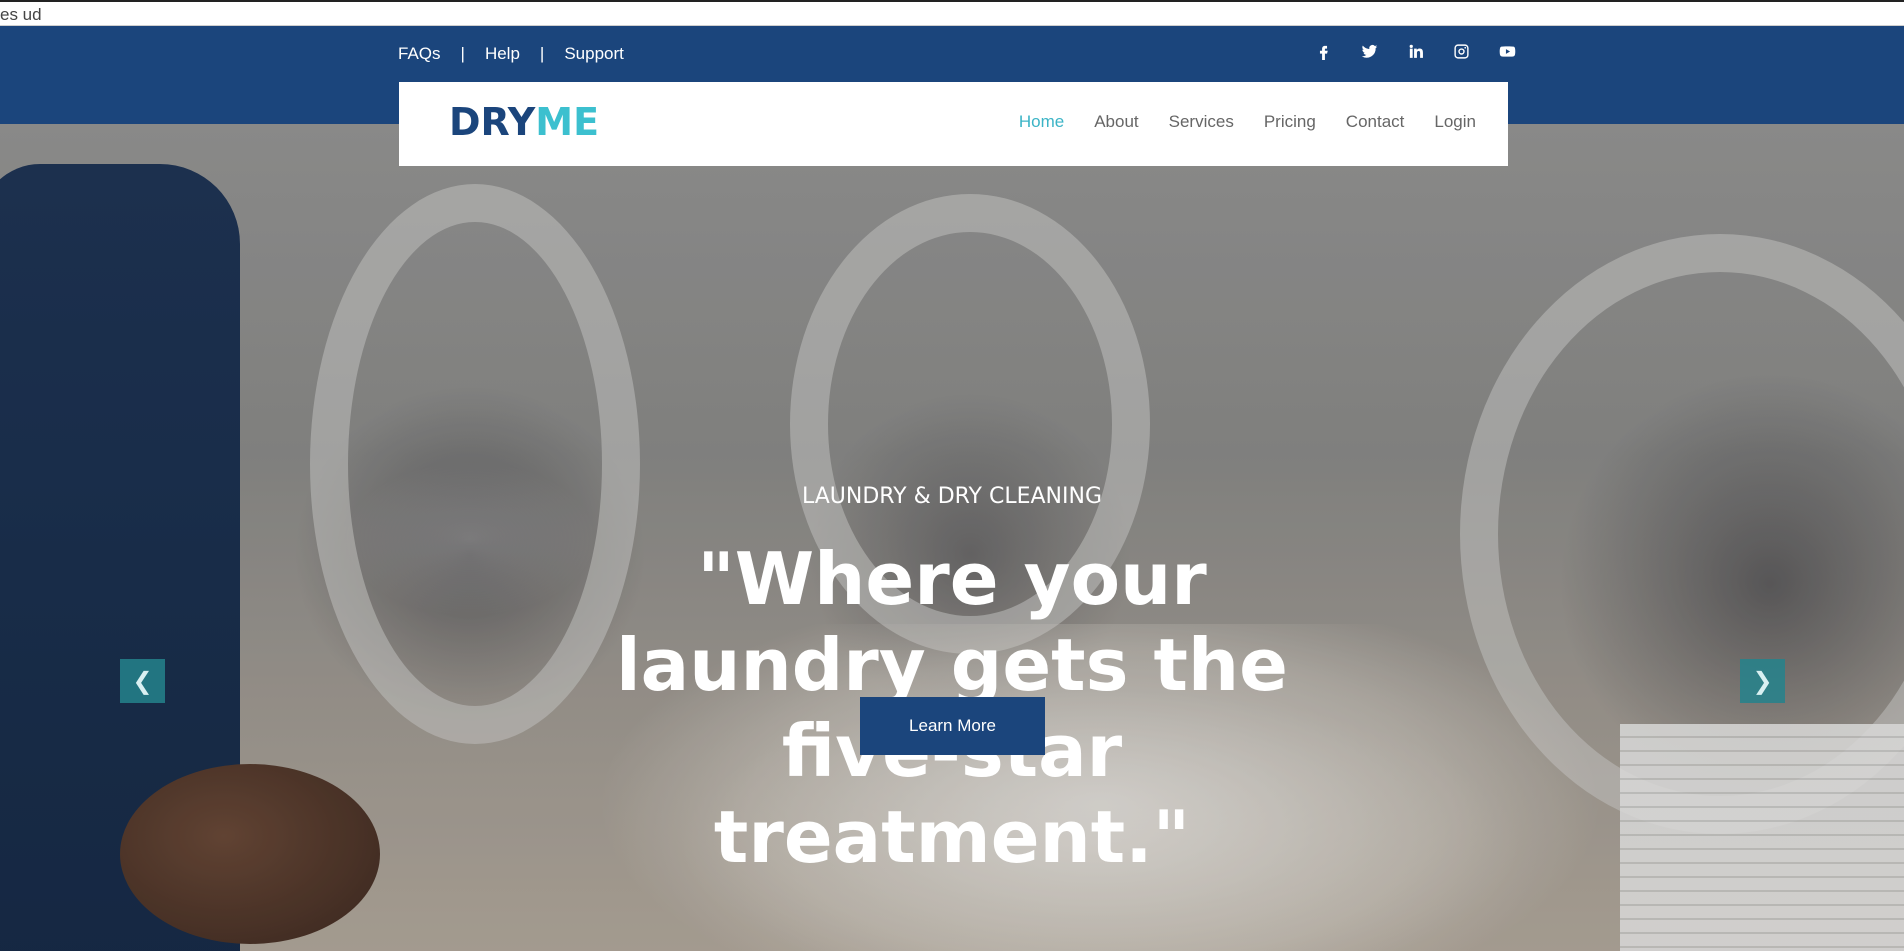  I want to click on faqs-link: FAQs, so click(419, 54).